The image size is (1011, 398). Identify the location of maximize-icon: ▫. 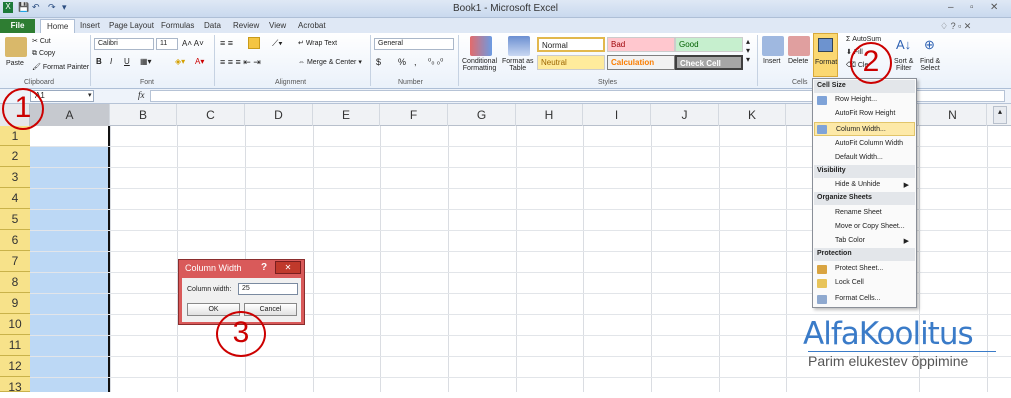
(972, 7).